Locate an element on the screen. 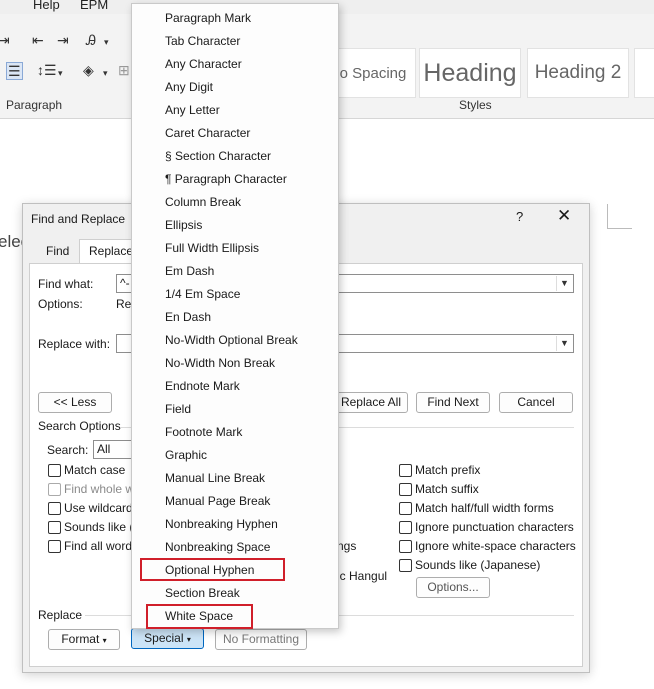 The height and width of the screenshot is (689, 654). menu-epm: EPM is located at coordinates (94, 6).